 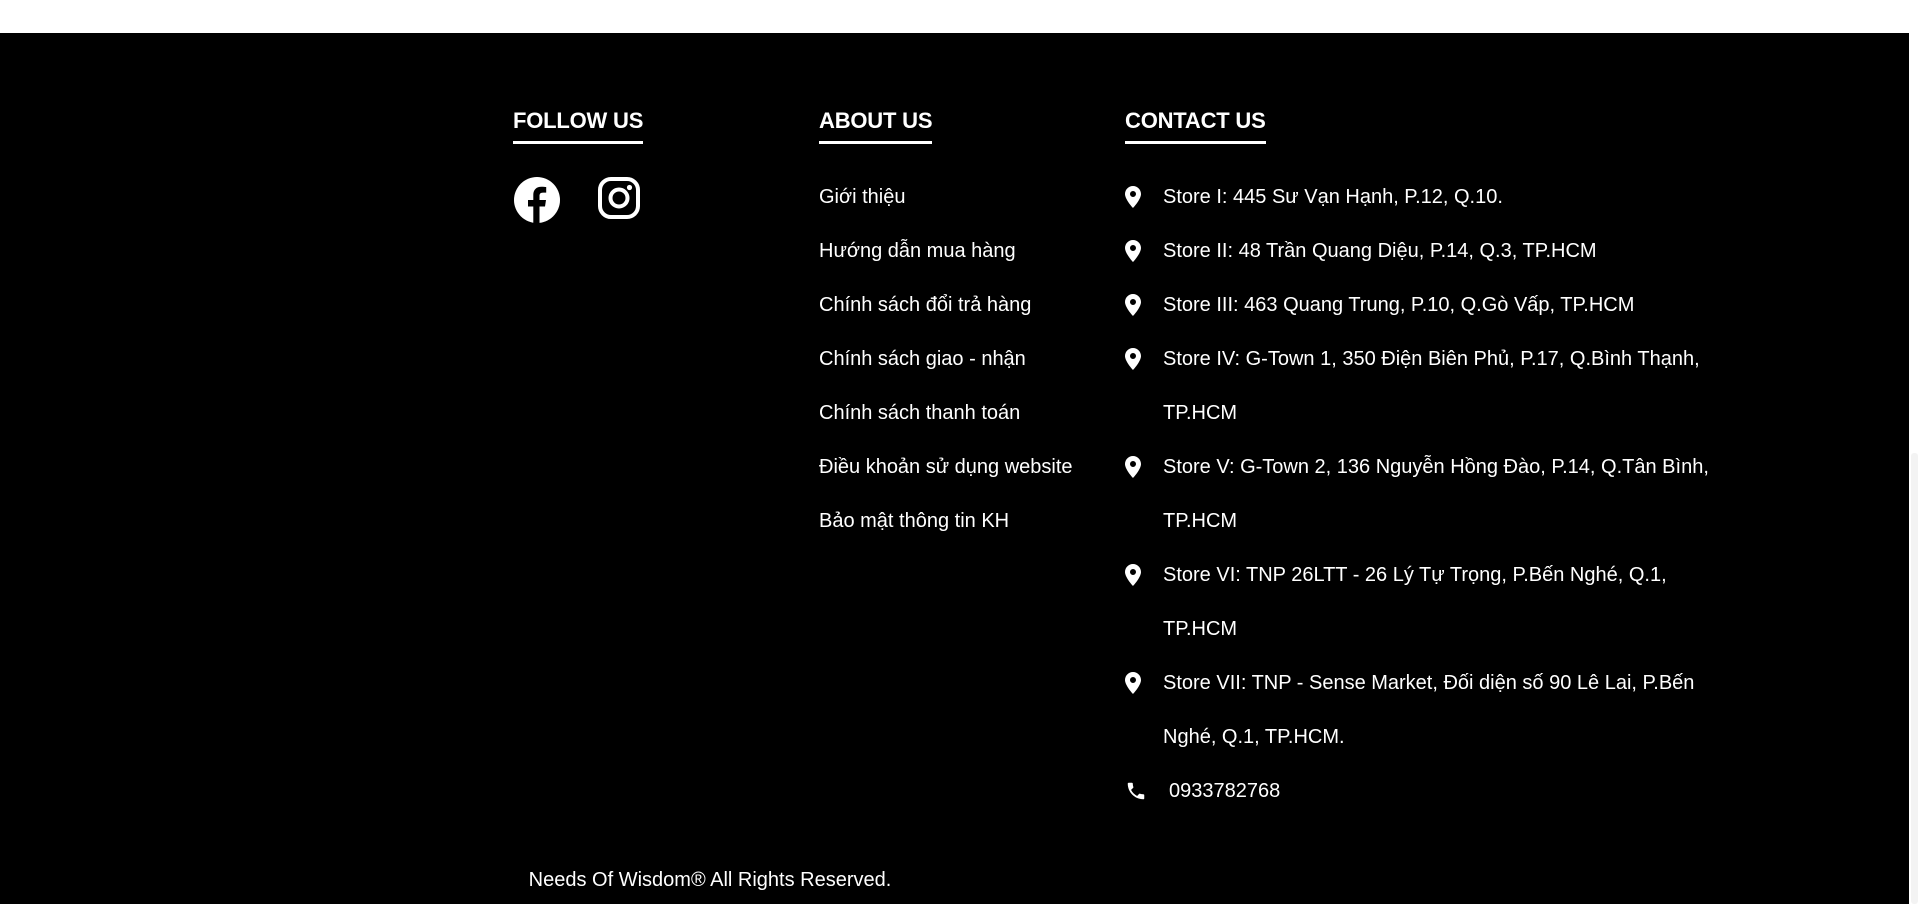 I want to click on social-links, so click(x=643, y=200).